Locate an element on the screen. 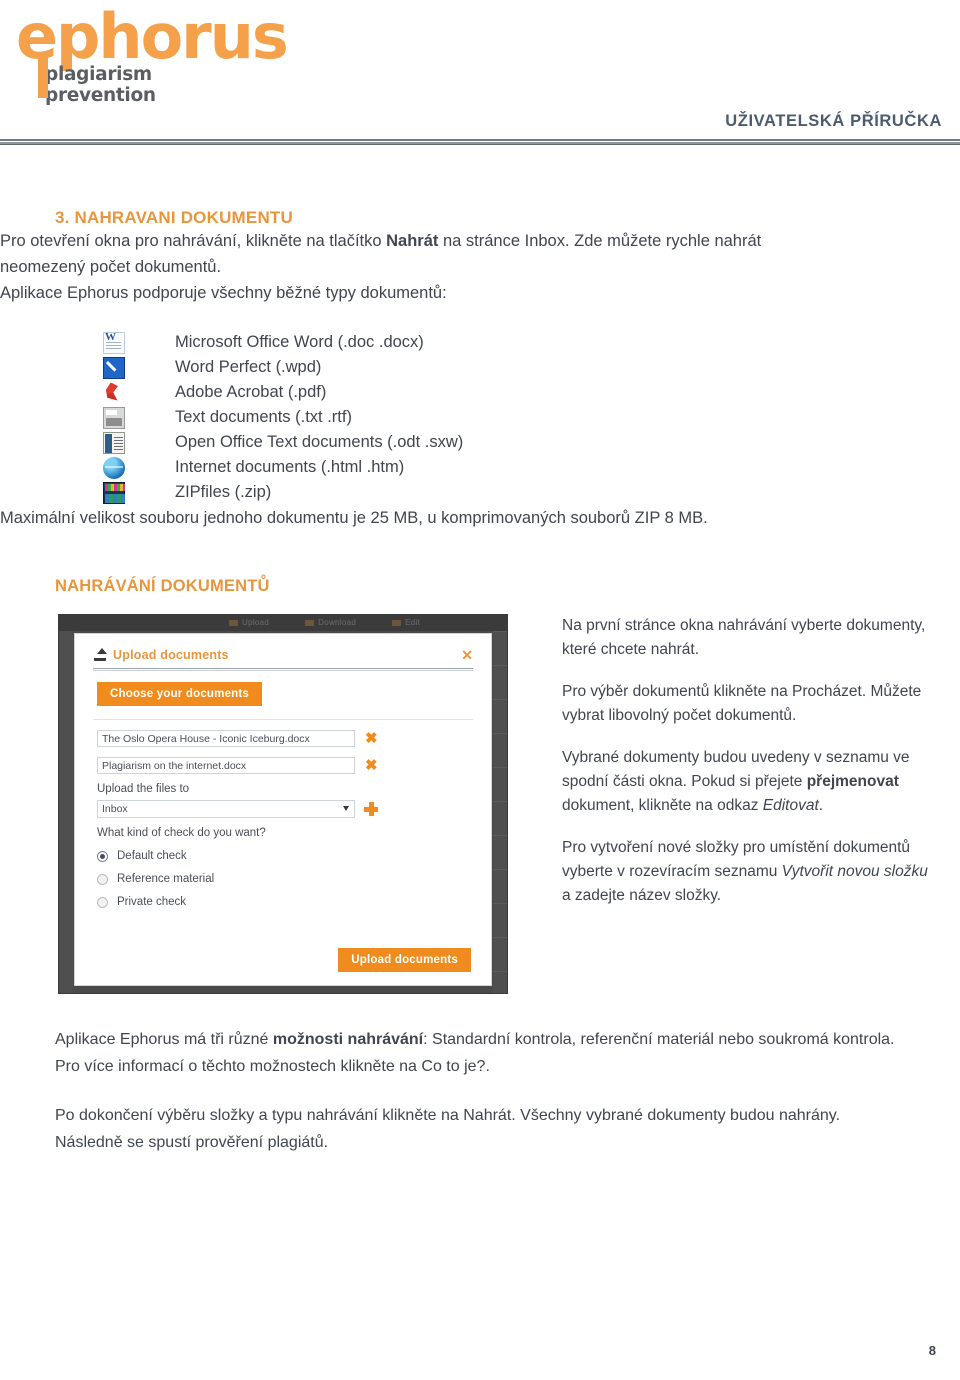  screenshot-topbar: Upload Download Edit is located at coordinates (283, 623).